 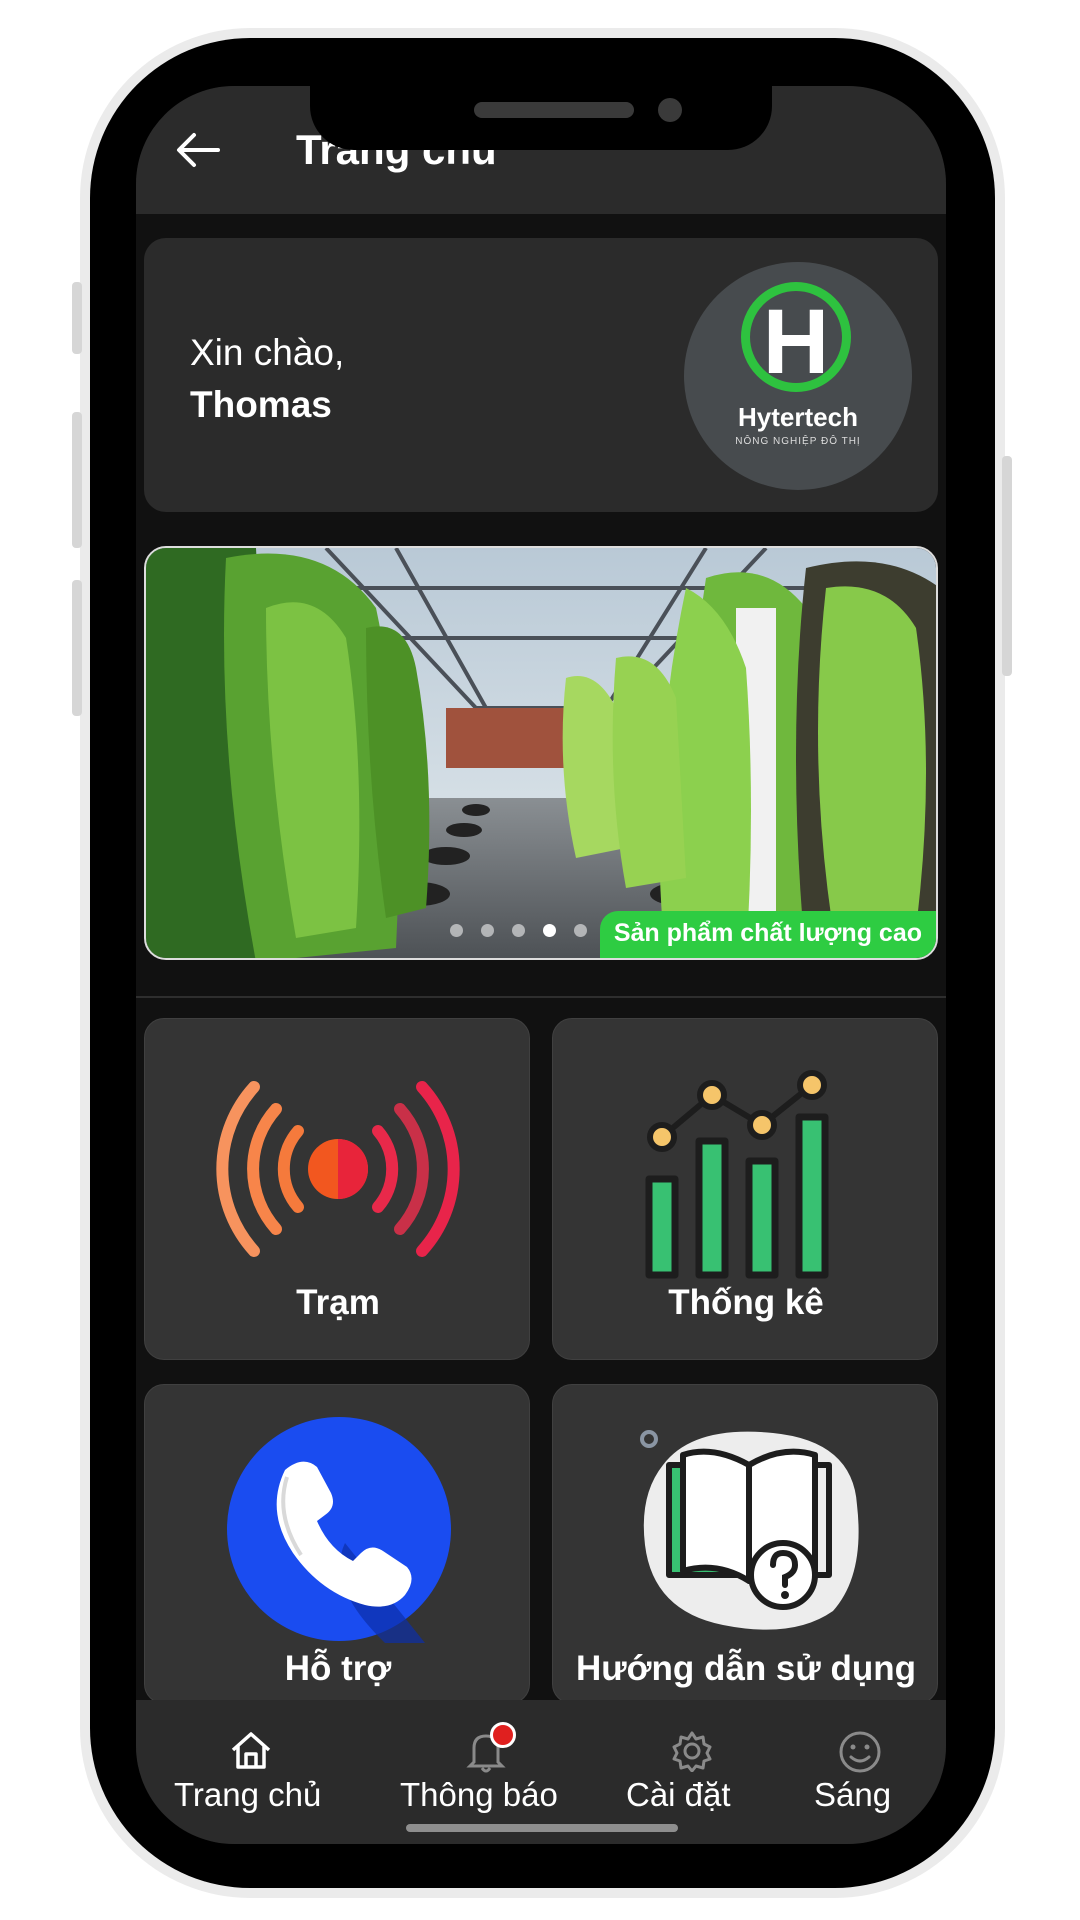 I want to click on tile-support: Hỗ trợ, so click(x=337, y=1544).